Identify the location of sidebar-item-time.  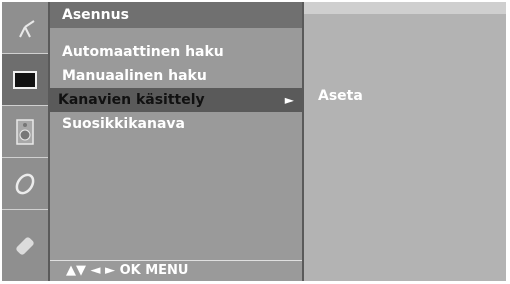
(25, 184).